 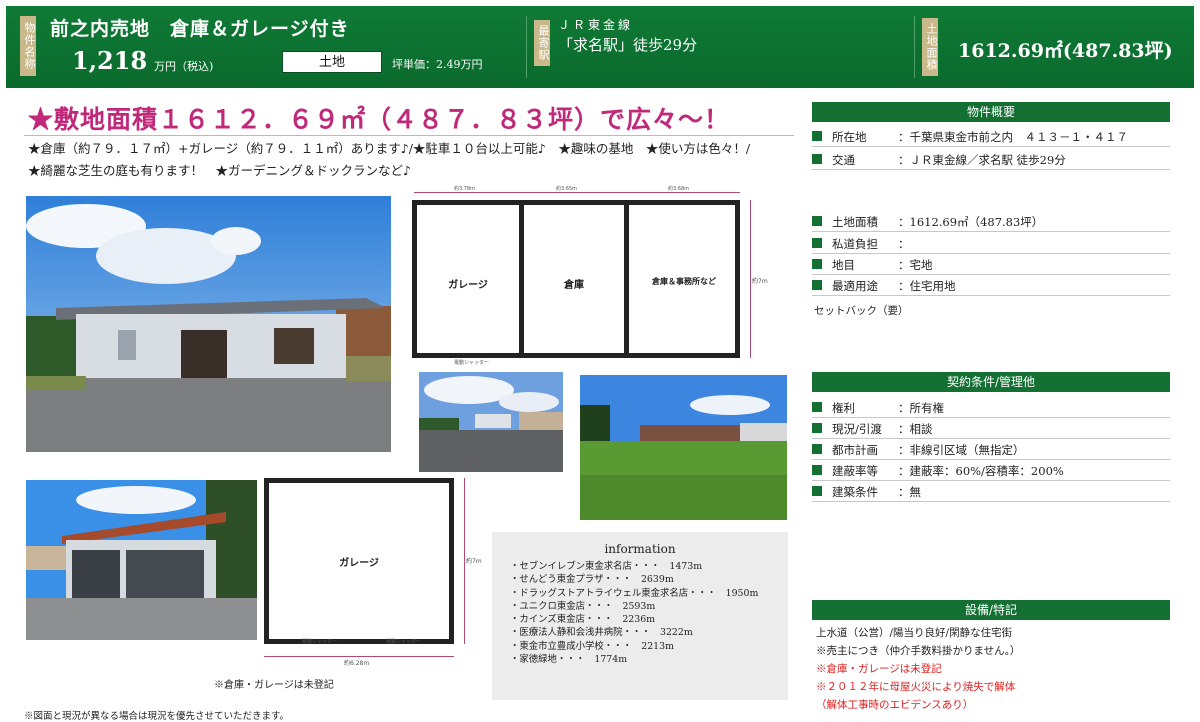 I want to click on width-dimension: 約6.28m, so click(x=357, y=663).